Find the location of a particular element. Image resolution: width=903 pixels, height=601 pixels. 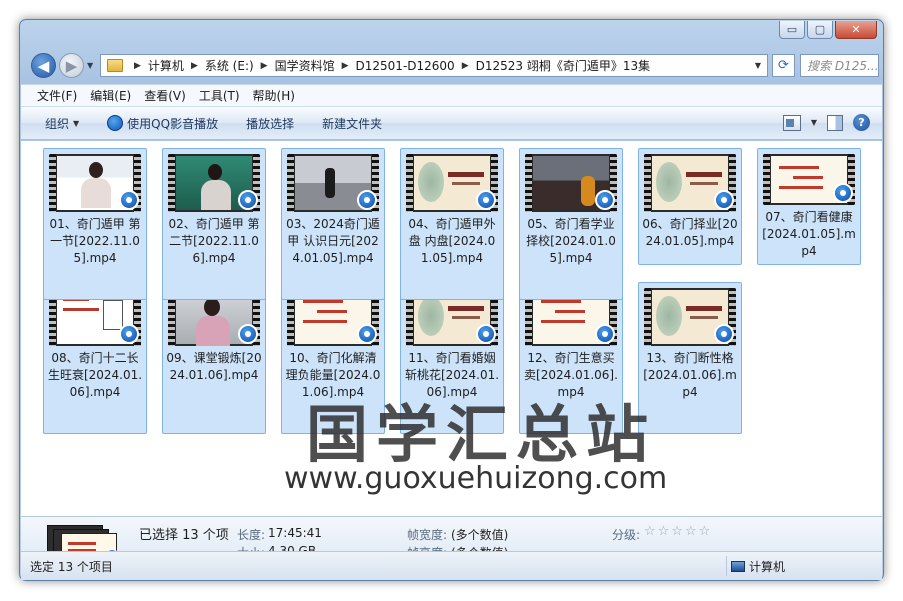

menu-bar: 文件(F) 编辑(E) 查看(V) 工具(T) 帮助(H) is located at coordinates (451, 95).